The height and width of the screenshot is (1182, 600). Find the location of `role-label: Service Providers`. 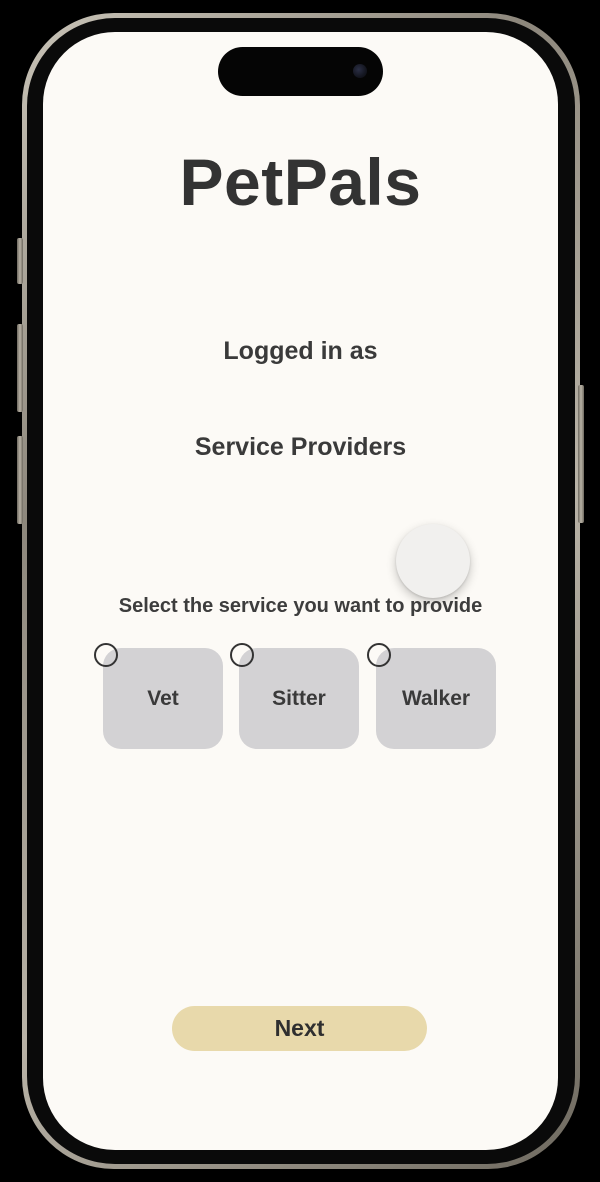

role-label: Service Providers is located at coordinates (300, 447).